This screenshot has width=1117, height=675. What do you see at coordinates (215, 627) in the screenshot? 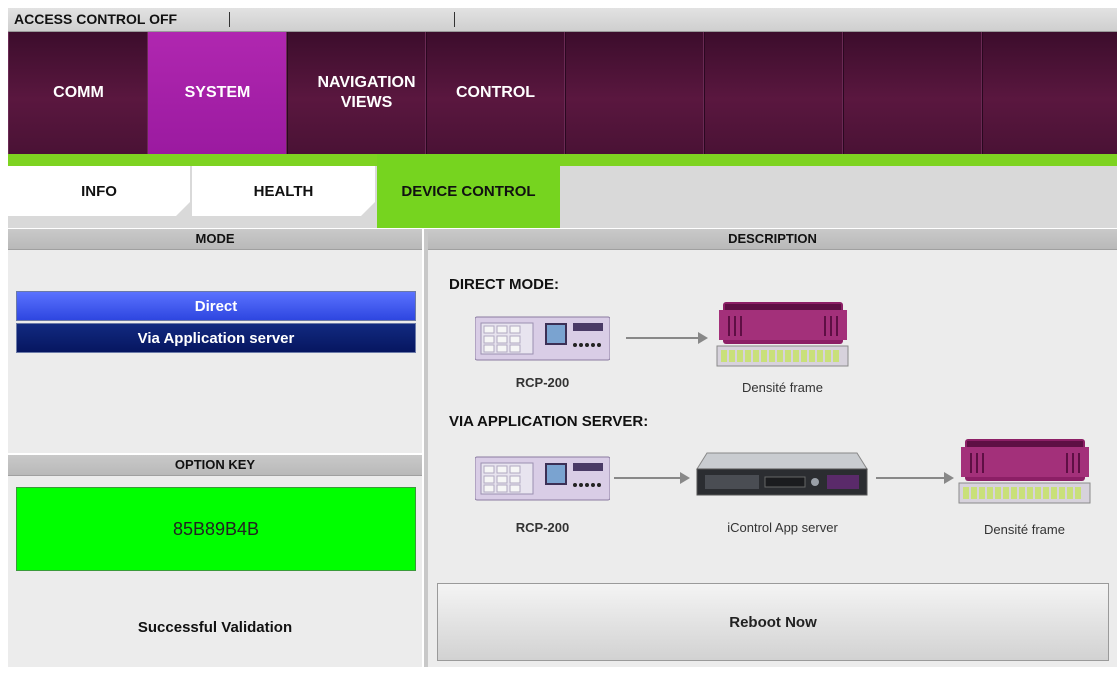
I see `validation-status: Successful Validation` at bounding box center [215, 627].